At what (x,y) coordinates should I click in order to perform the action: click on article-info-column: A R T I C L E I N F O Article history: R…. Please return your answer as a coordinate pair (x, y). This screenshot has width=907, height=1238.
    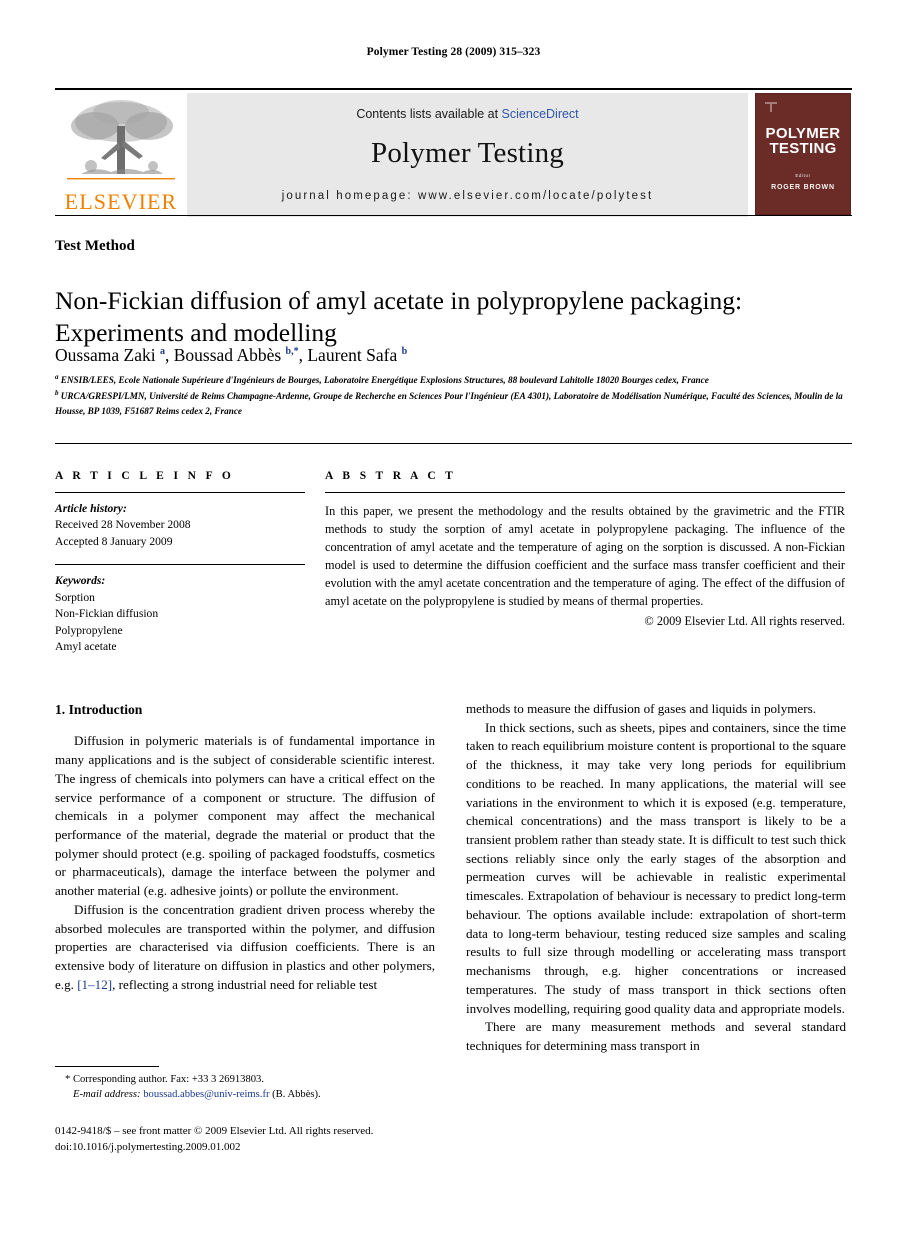
    Looking at the image, I should click on (180, 563).